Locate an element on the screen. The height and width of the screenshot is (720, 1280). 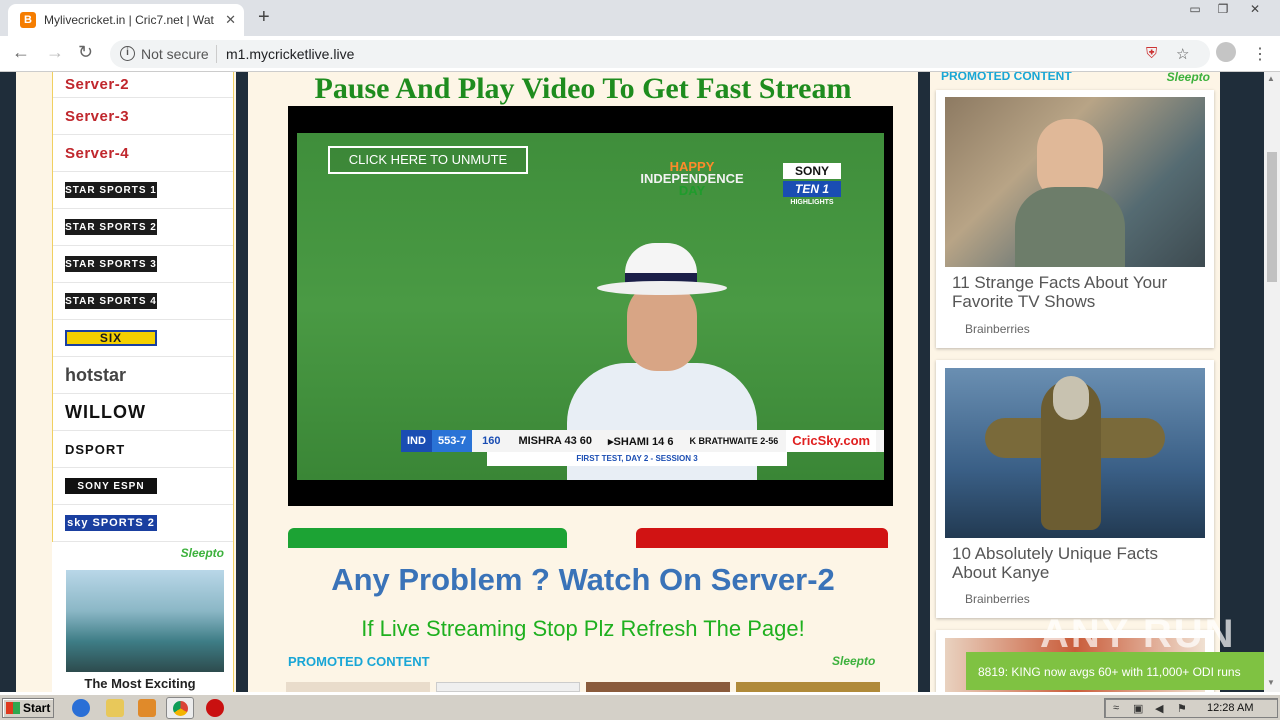
dsport-logo: DSPORT is located at coordinates (95, 449).